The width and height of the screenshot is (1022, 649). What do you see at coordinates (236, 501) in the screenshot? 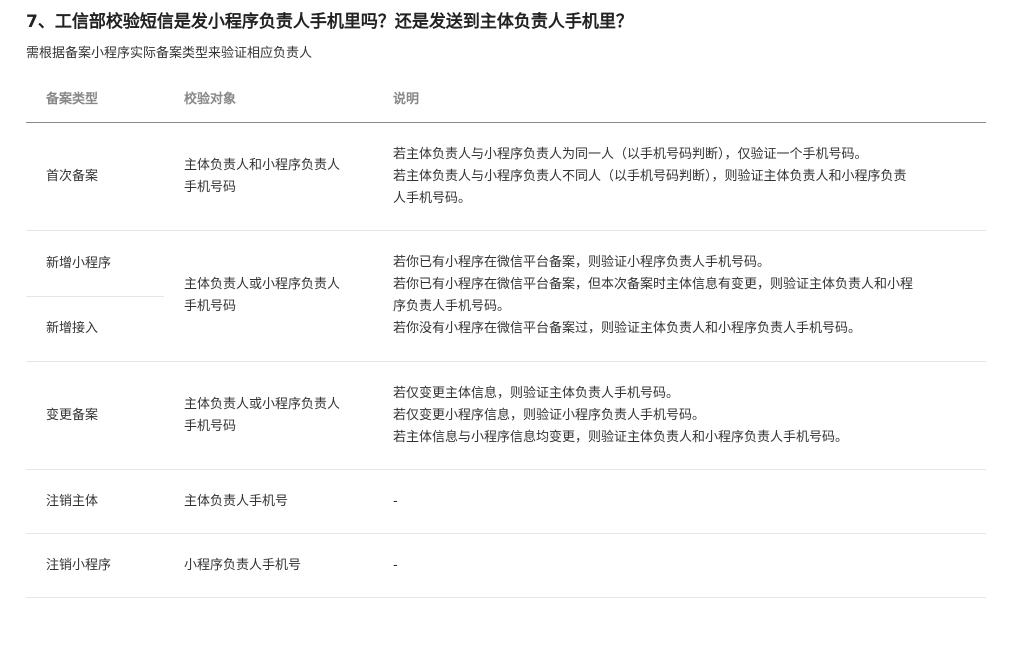
I see `target-line: 主体负责人手机号` at bounding box center [236, 501].